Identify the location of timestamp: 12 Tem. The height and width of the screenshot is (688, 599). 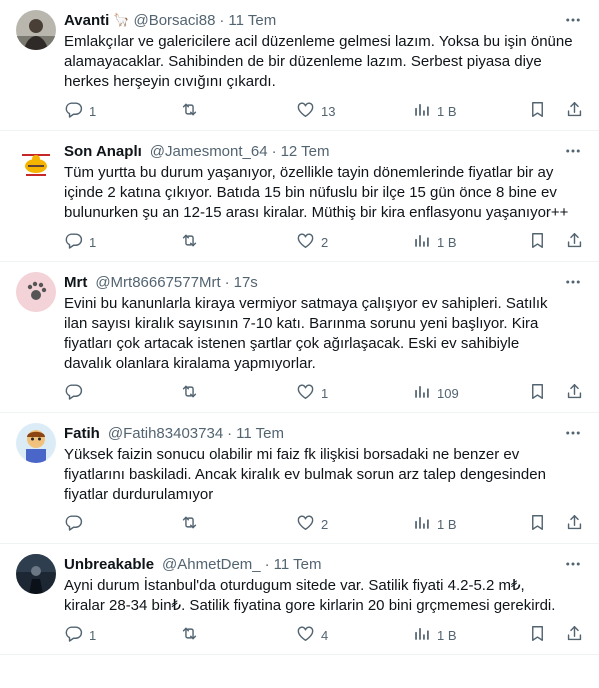
(305, 151).